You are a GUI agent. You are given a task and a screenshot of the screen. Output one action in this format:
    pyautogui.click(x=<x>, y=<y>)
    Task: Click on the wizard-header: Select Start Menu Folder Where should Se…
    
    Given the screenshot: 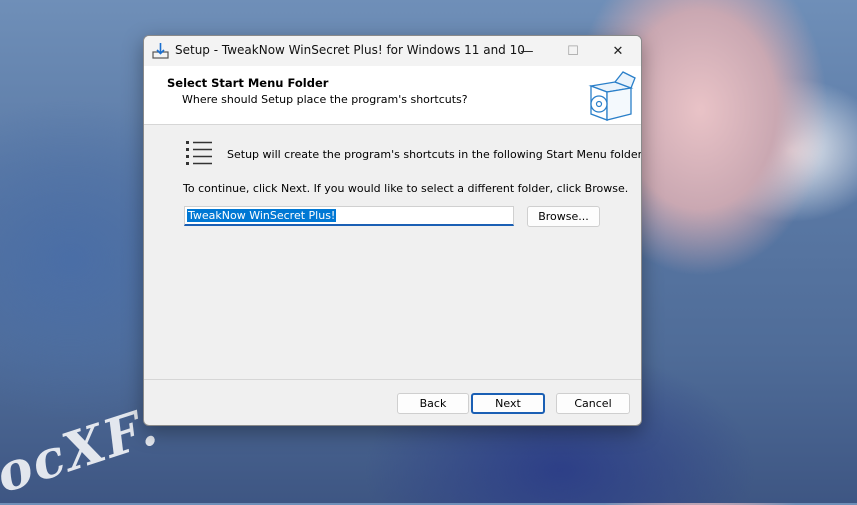 What is the action you would take?
    pyautogui.click(x=392, y=95)
    